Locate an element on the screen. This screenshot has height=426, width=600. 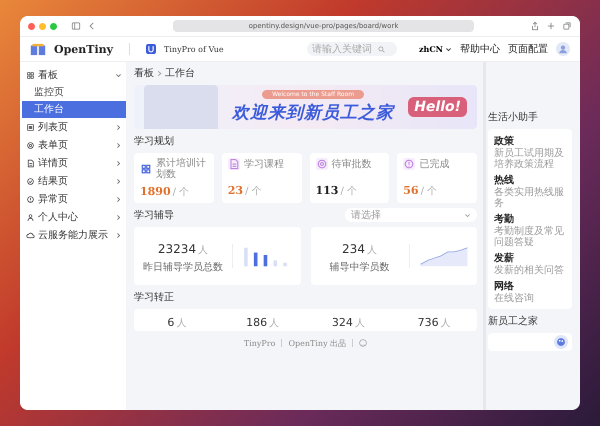
stat-label: 昨日辅导学员总数 is located at coordinates (183, 267).